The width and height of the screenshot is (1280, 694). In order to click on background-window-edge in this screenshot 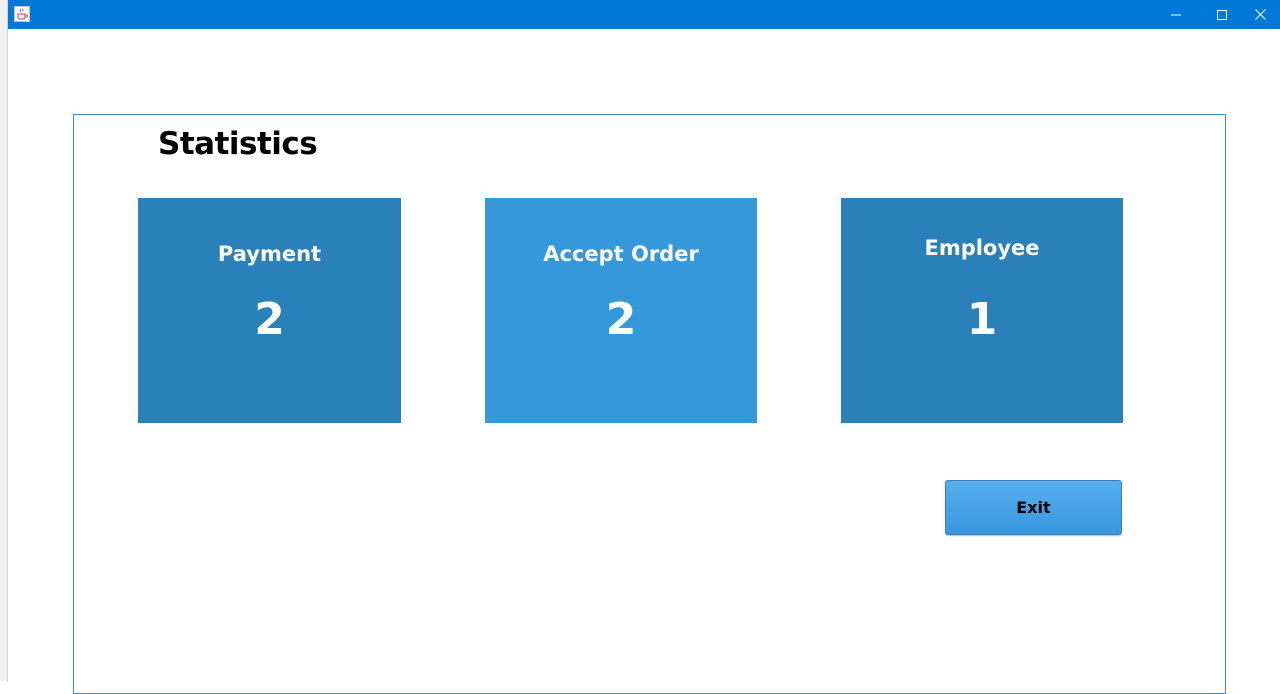, I will do `click(4, 340)`.